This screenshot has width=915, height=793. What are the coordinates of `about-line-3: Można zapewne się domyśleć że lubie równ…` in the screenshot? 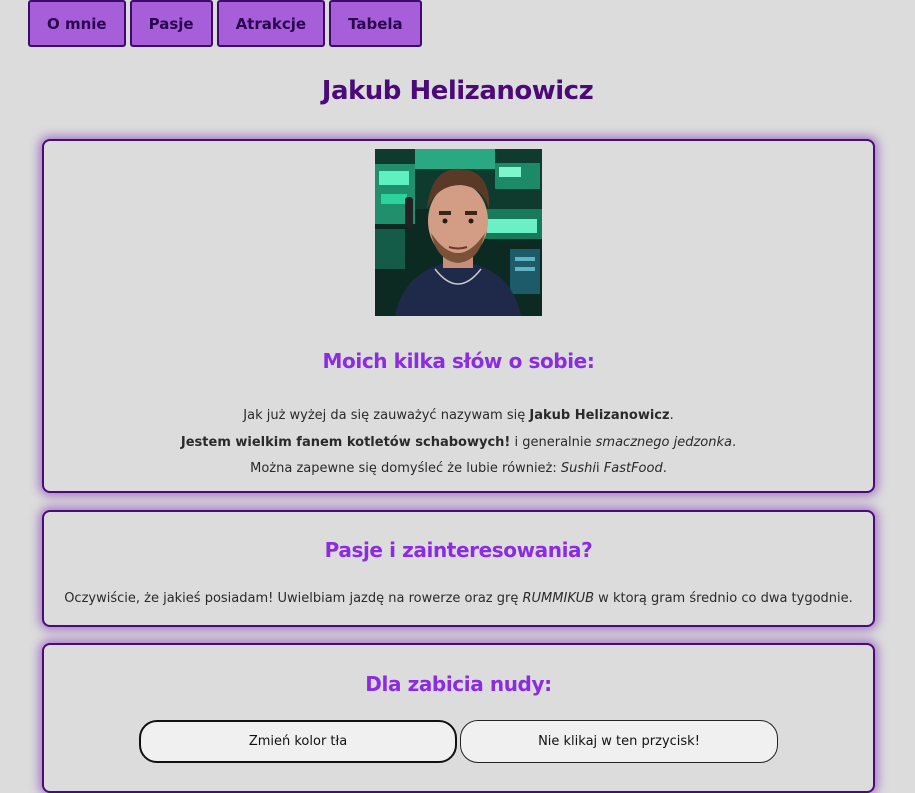 It's located at (458, 468).